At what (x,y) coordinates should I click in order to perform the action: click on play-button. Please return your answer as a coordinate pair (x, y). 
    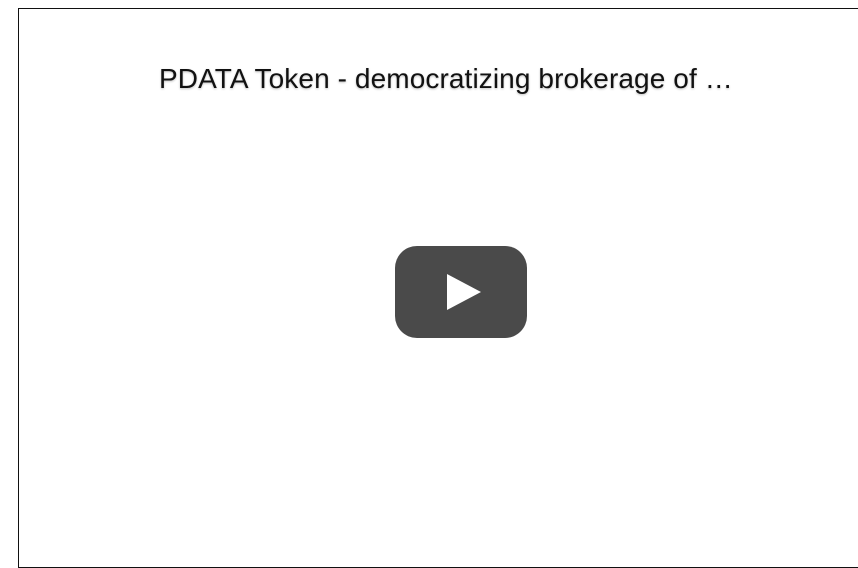
    Looking at the image, I should click on (461, 292).